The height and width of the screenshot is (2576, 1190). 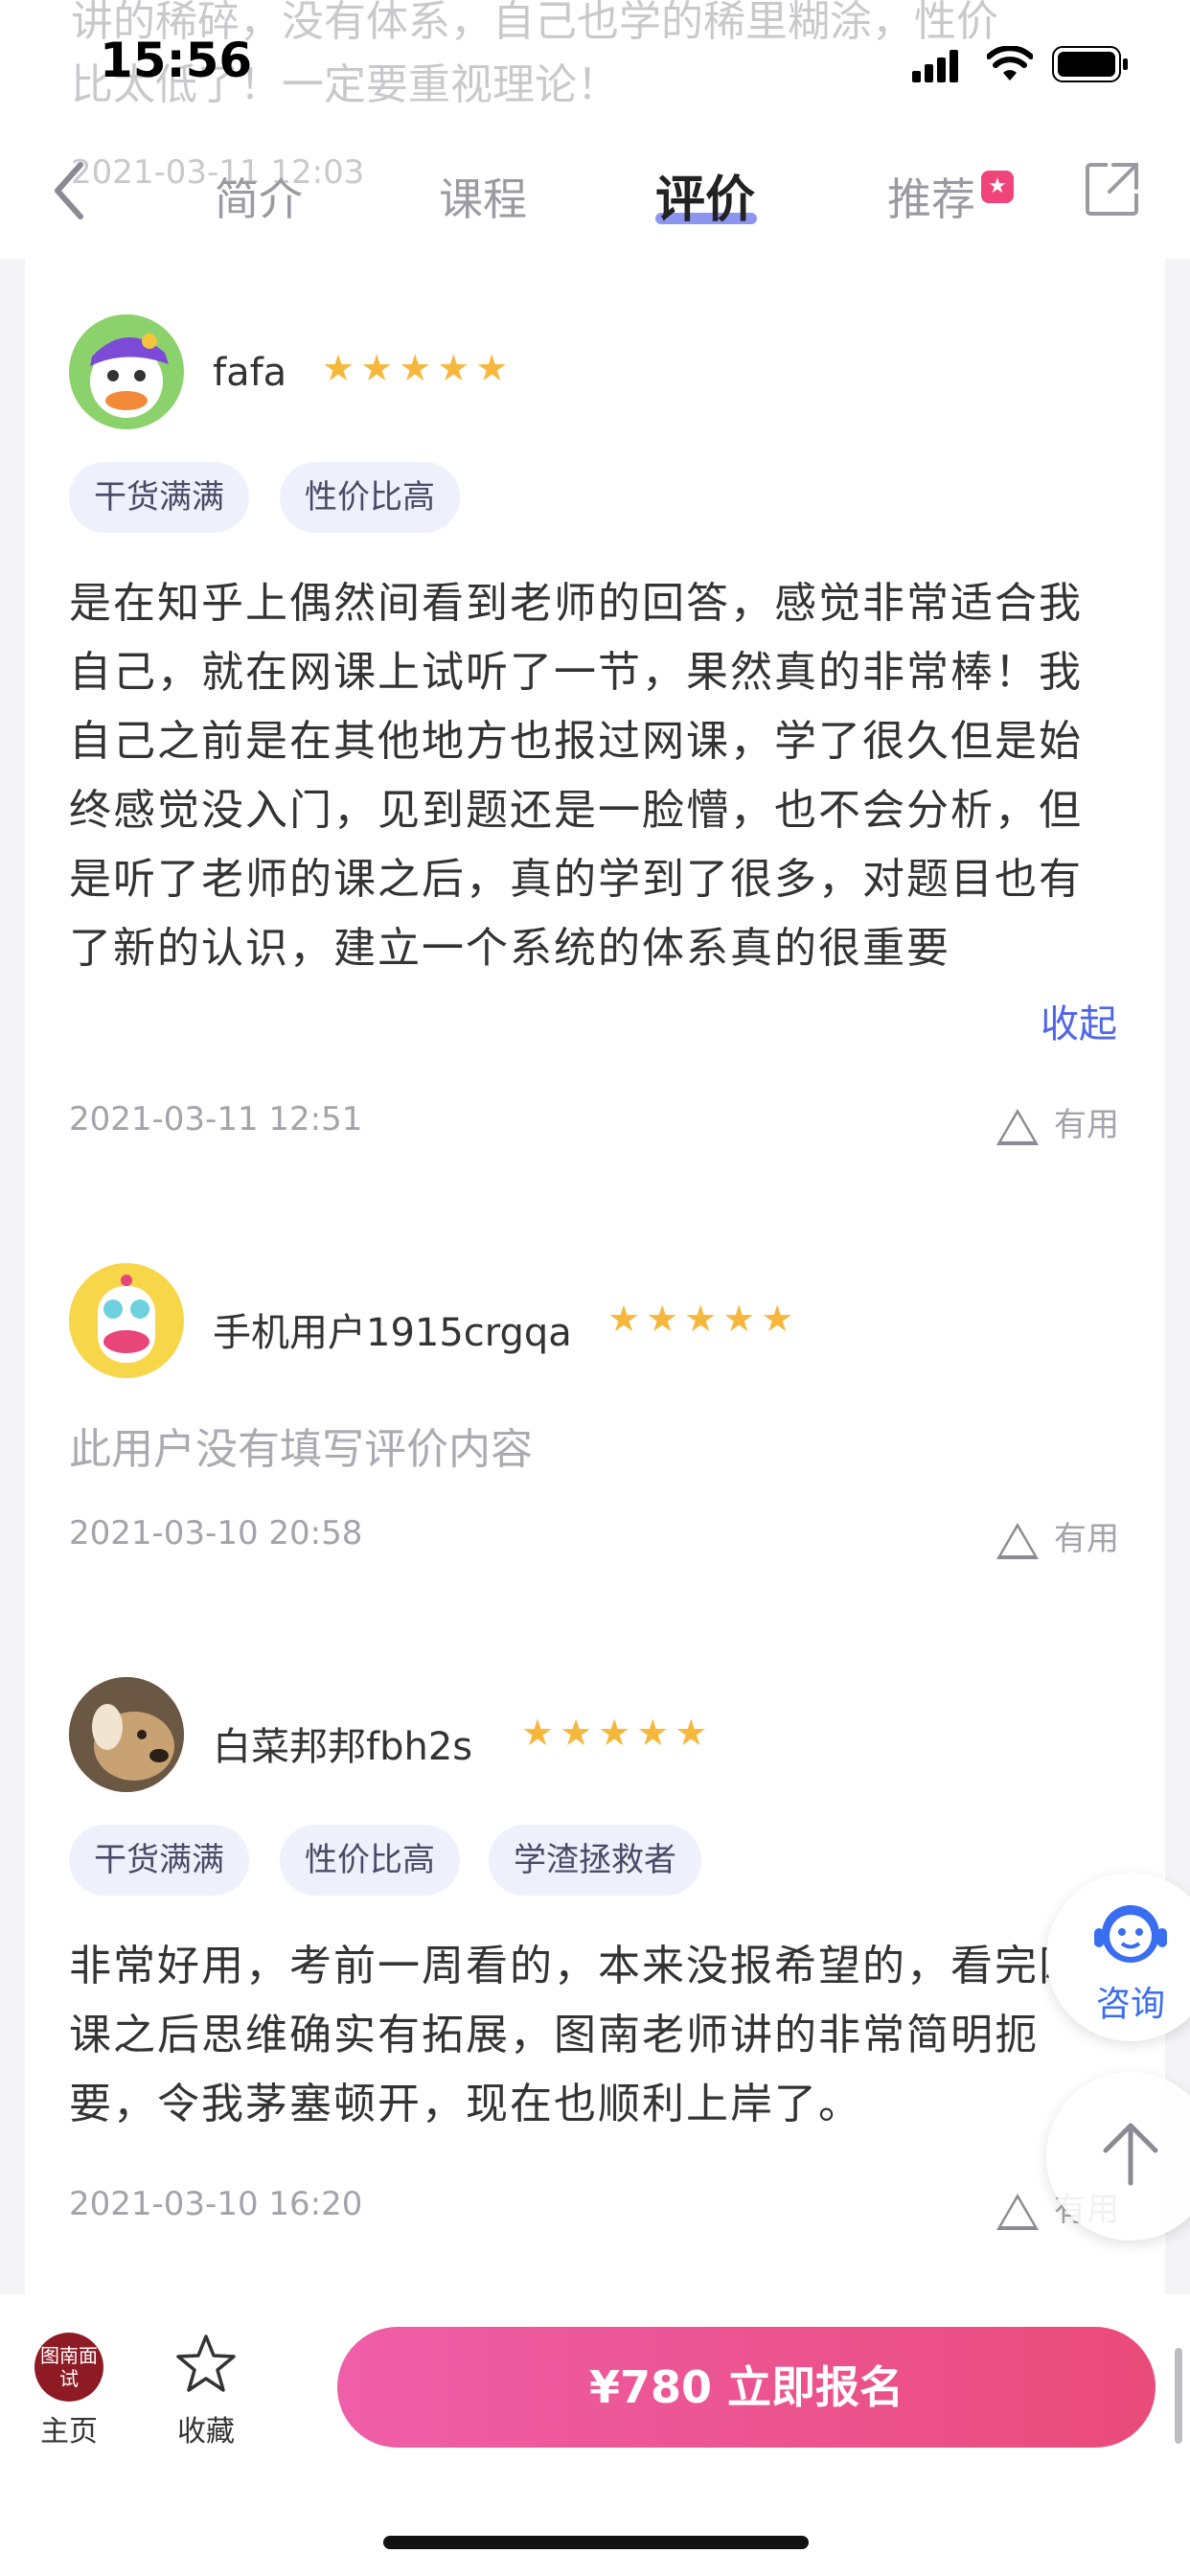 What do you see at coordinates (705, 195) in the screenshot?
I see `tab-reviews: 评价` at bounding box center [705, 195].